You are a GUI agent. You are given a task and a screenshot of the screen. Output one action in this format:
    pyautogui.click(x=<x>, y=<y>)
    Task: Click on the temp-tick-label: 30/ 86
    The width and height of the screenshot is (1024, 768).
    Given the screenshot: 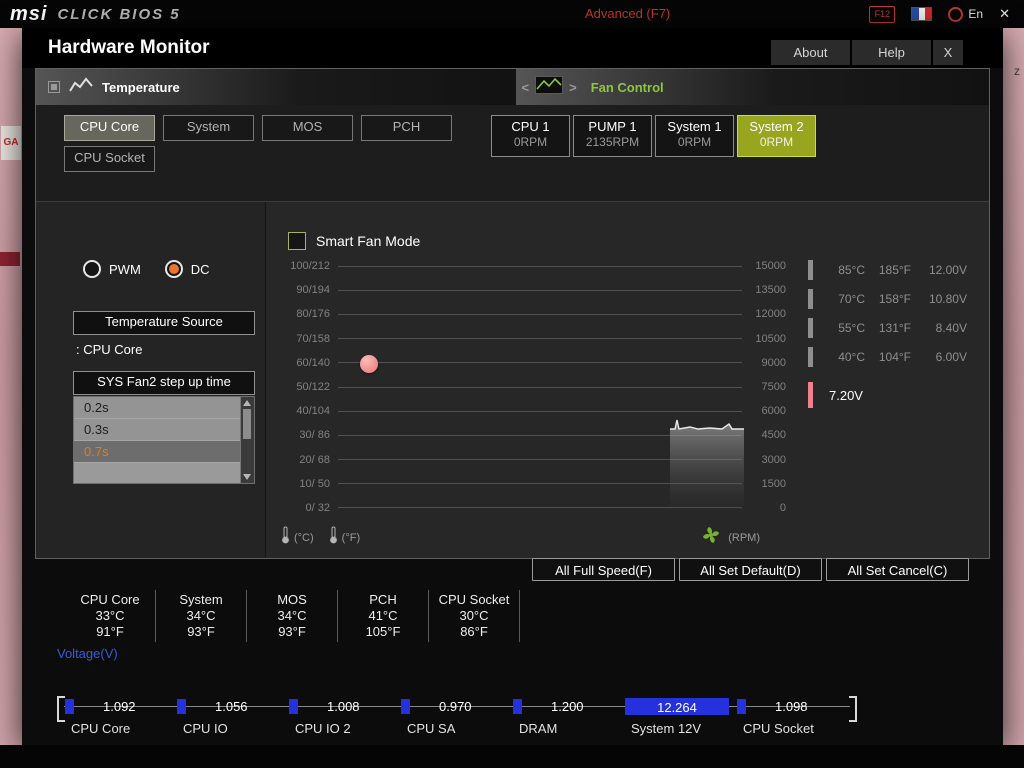 What is the action you would take?
    pyautogui.click(x=314, y=435)
    